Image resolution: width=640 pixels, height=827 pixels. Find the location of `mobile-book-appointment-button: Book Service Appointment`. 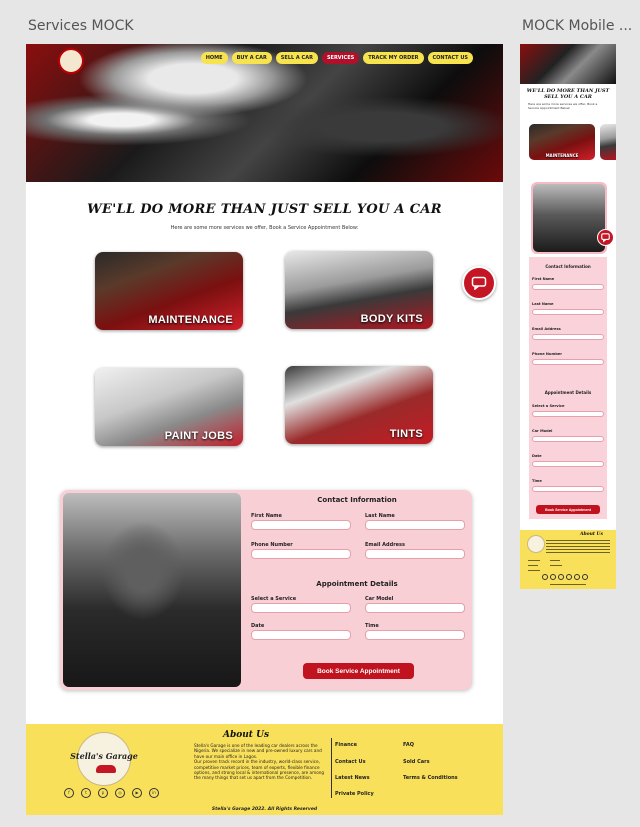

mobile-book-appointment-button: Book Service Appointment is located at coordinates (568, 509).